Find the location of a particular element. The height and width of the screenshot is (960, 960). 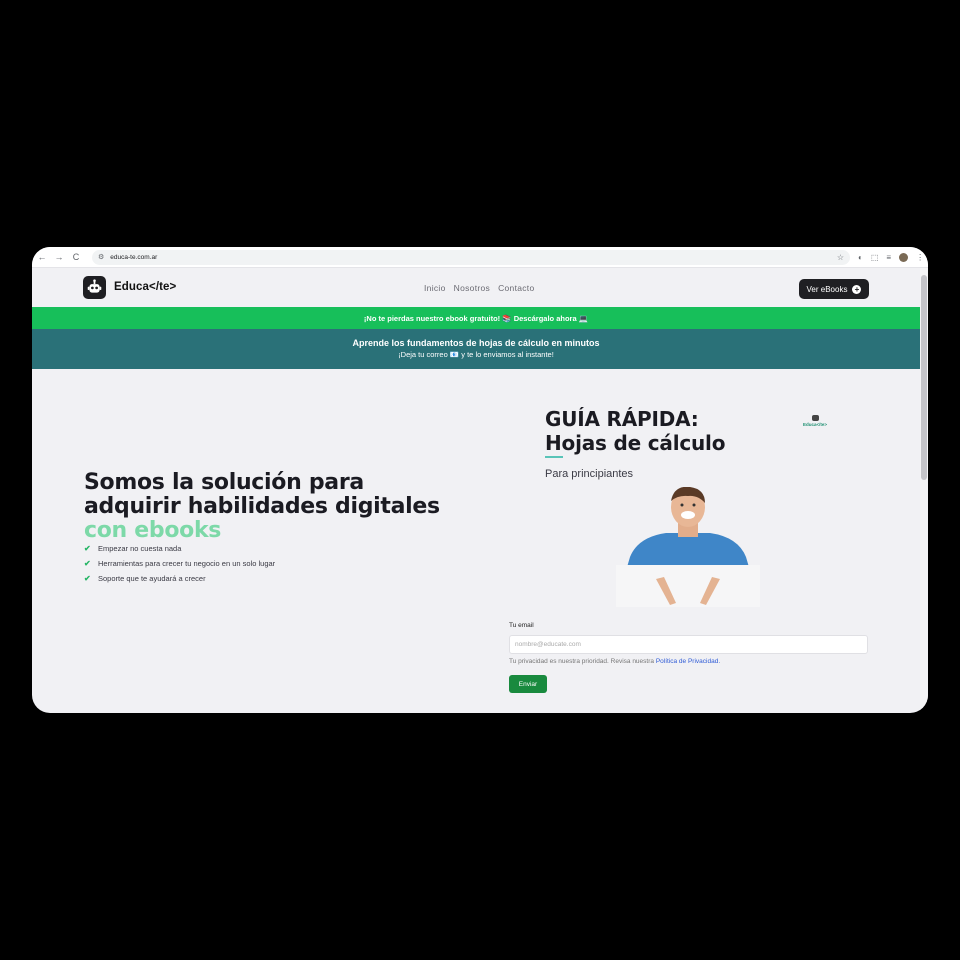

hero-title-accent: con ebooks is located at coordinates (153, 530).